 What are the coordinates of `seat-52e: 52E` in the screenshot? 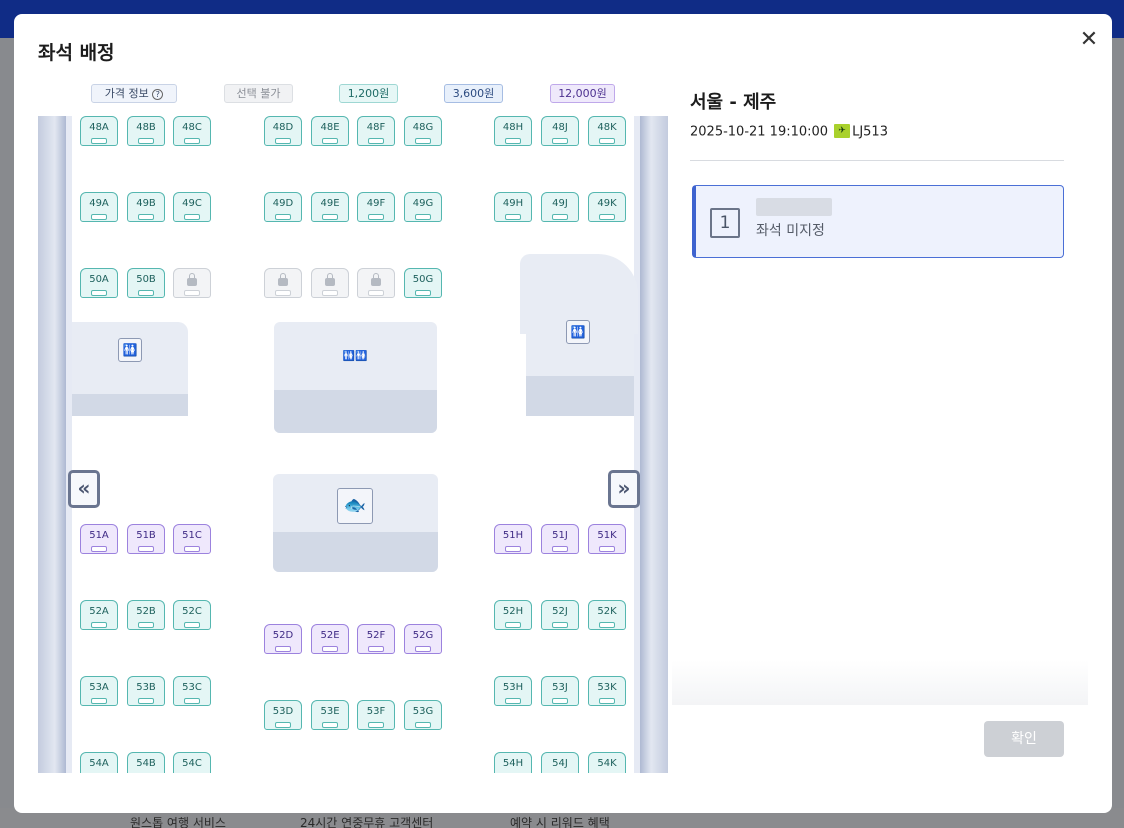 It's located at (330, 639).